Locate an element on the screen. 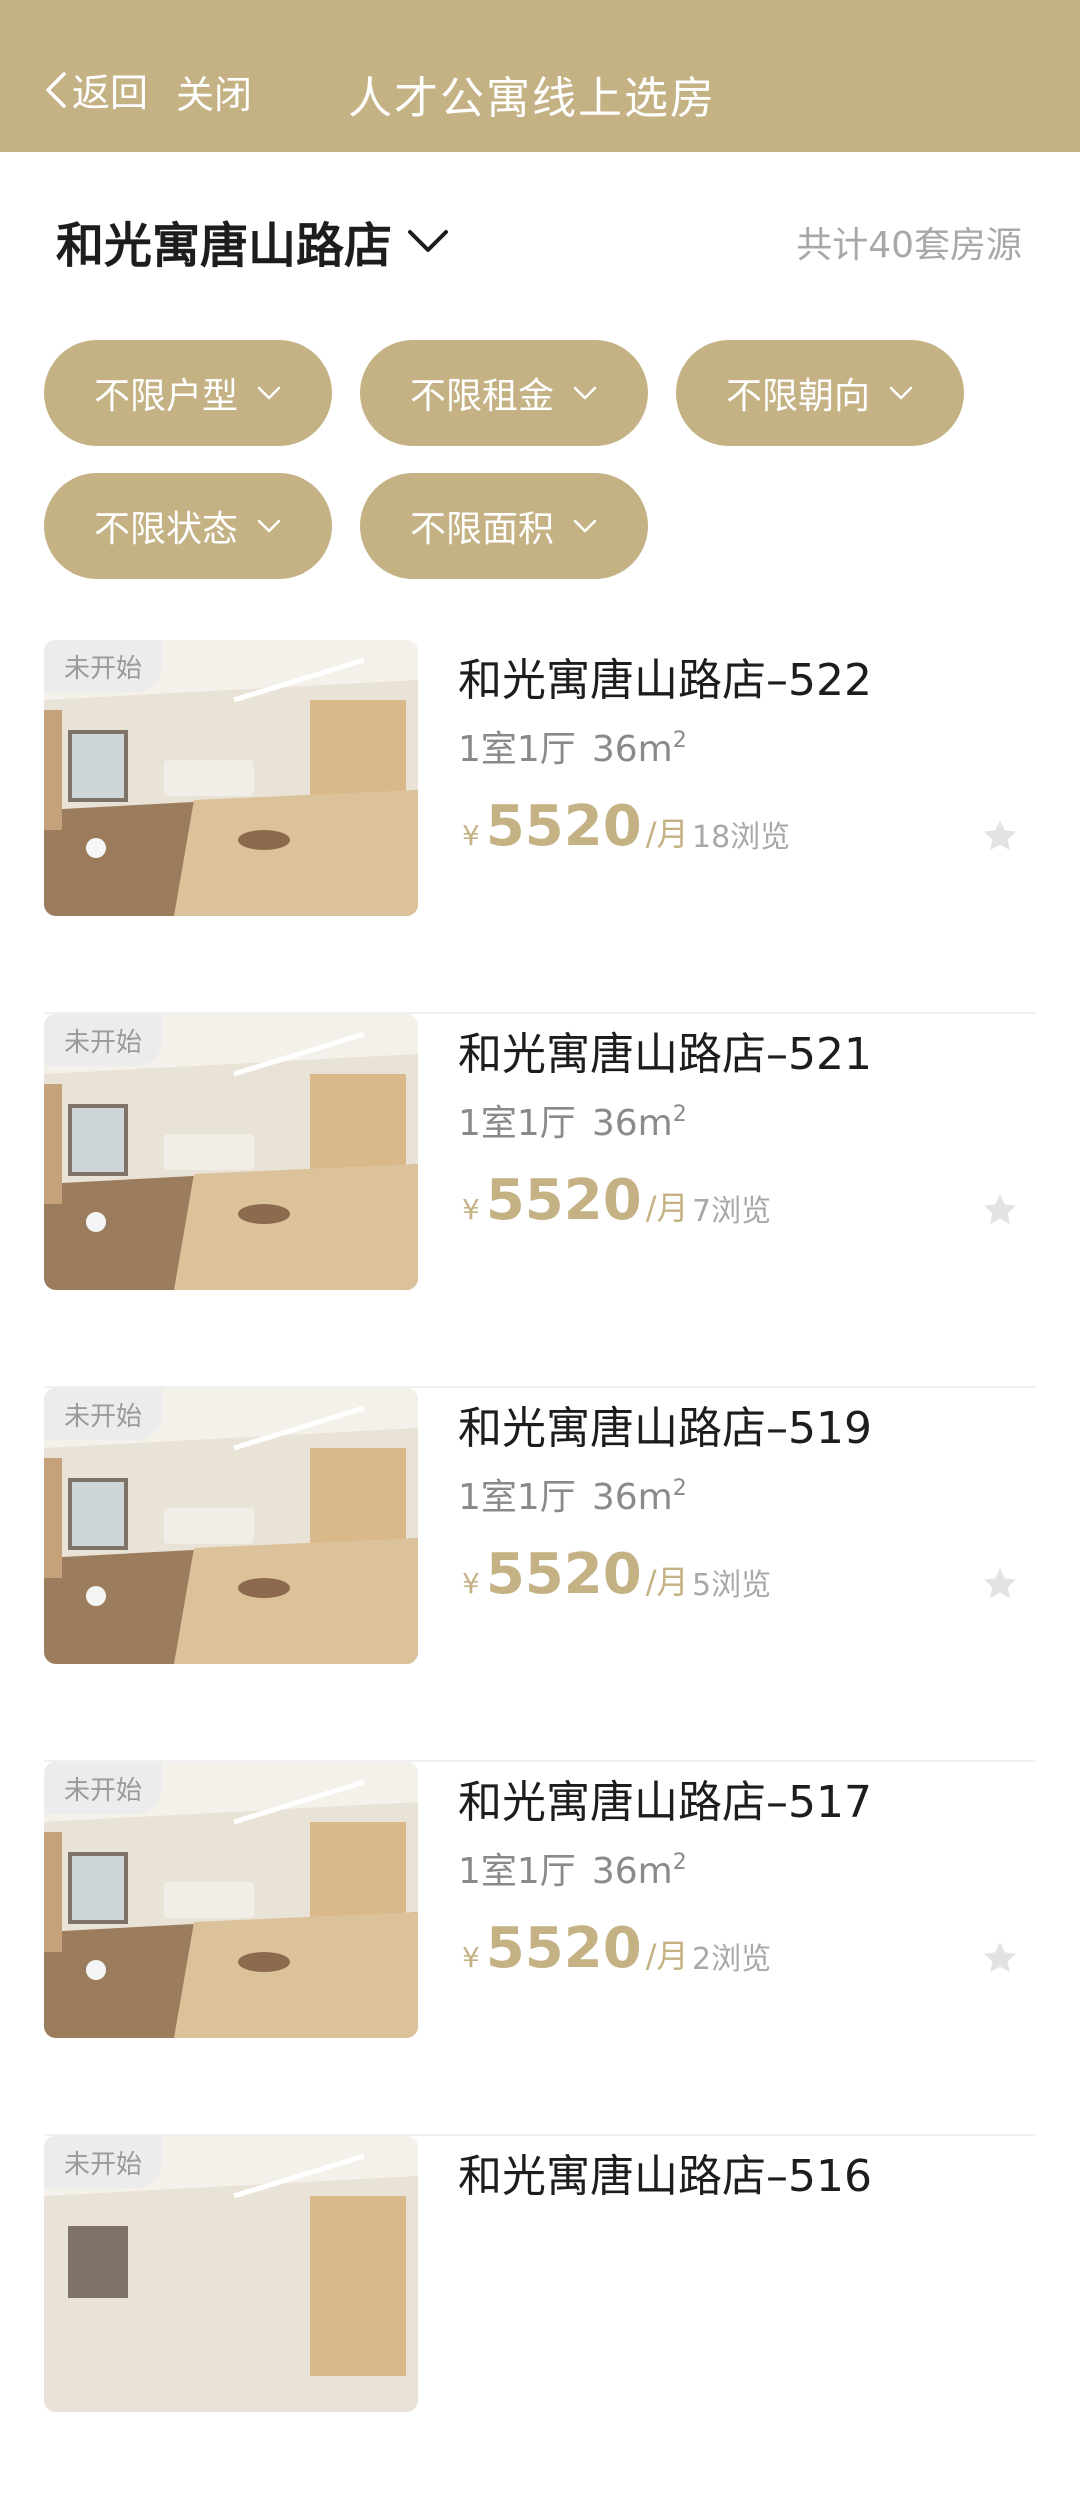  store-selector: 和光寓唐山路店 is located at coordinates (253, 241).